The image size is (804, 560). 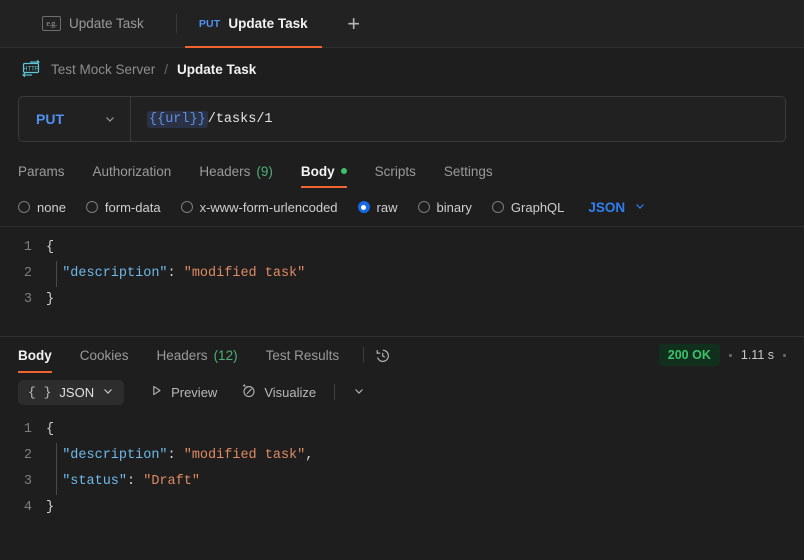 I want to click on tab-headers: Headers (9), so click(x=236, y=171).